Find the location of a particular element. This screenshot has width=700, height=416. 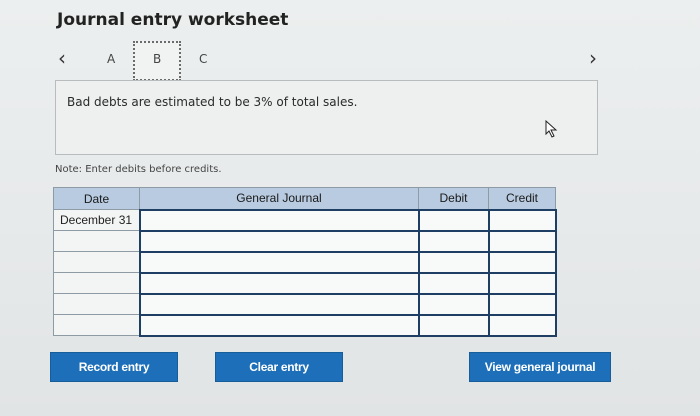

record-entry-button: Record entry is located at coordinates (114, 367).